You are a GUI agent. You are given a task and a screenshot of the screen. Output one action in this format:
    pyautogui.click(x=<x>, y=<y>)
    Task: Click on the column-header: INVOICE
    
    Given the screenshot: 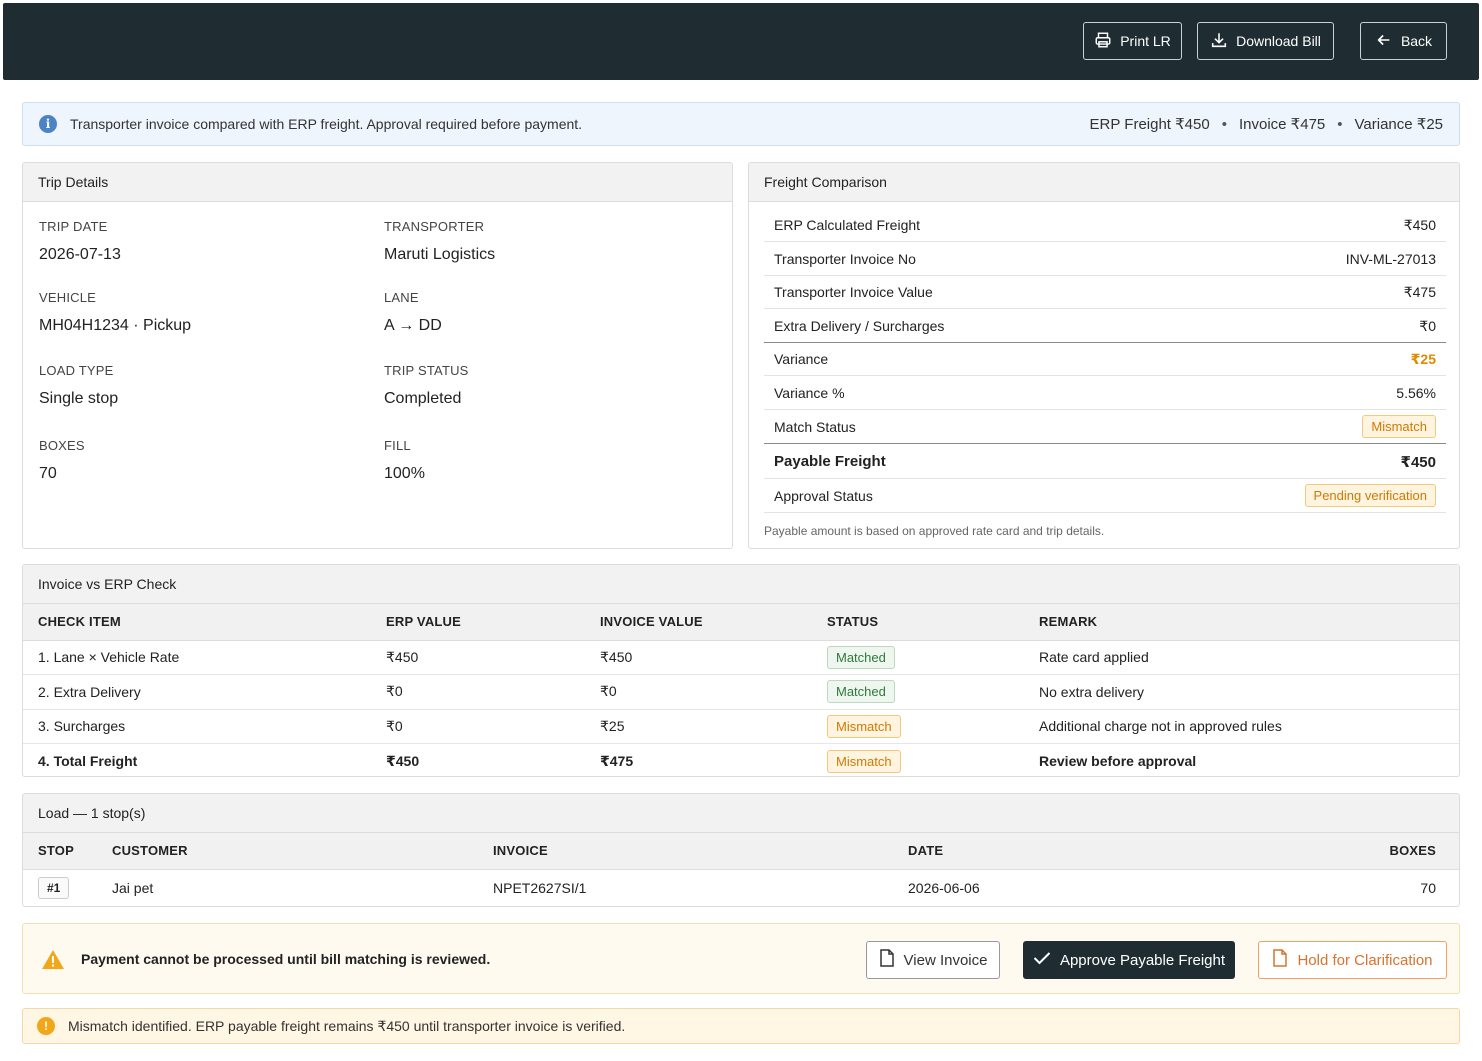 What is the action you would take?
    pyautogui.click(x=700, y=851)
    